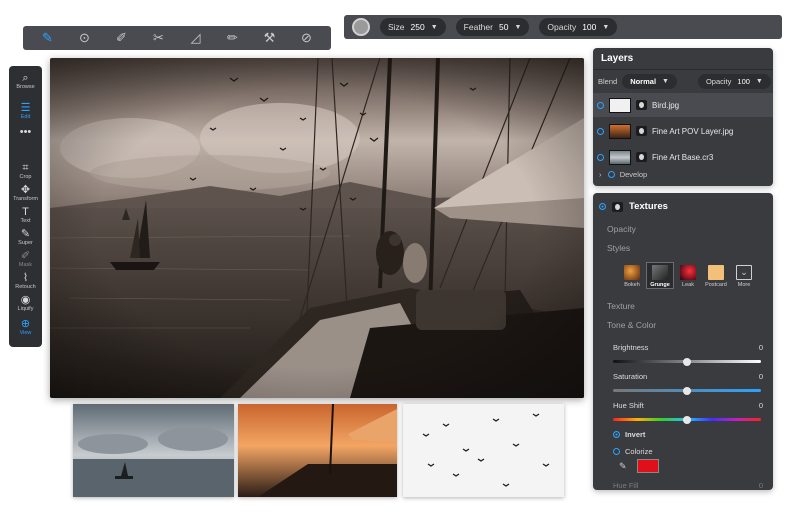  I want to click on thumbnail-base, so click(153, 450).